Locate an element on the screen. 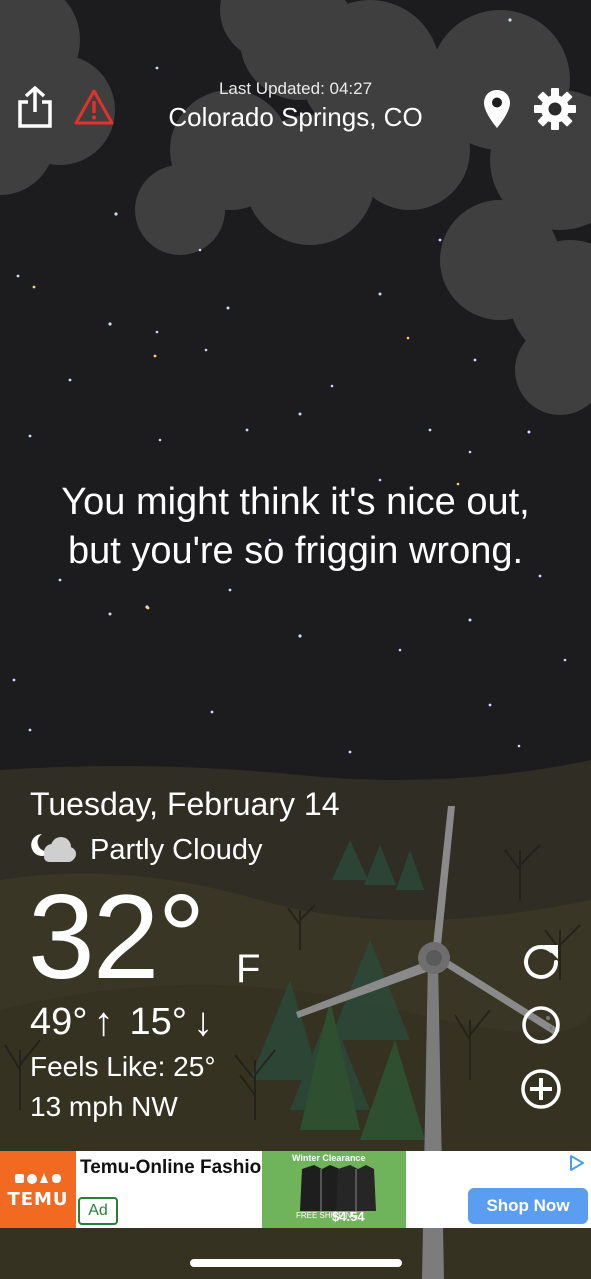  forecast-date: Tuesday, February 14 is located at coordinates (185, 804).